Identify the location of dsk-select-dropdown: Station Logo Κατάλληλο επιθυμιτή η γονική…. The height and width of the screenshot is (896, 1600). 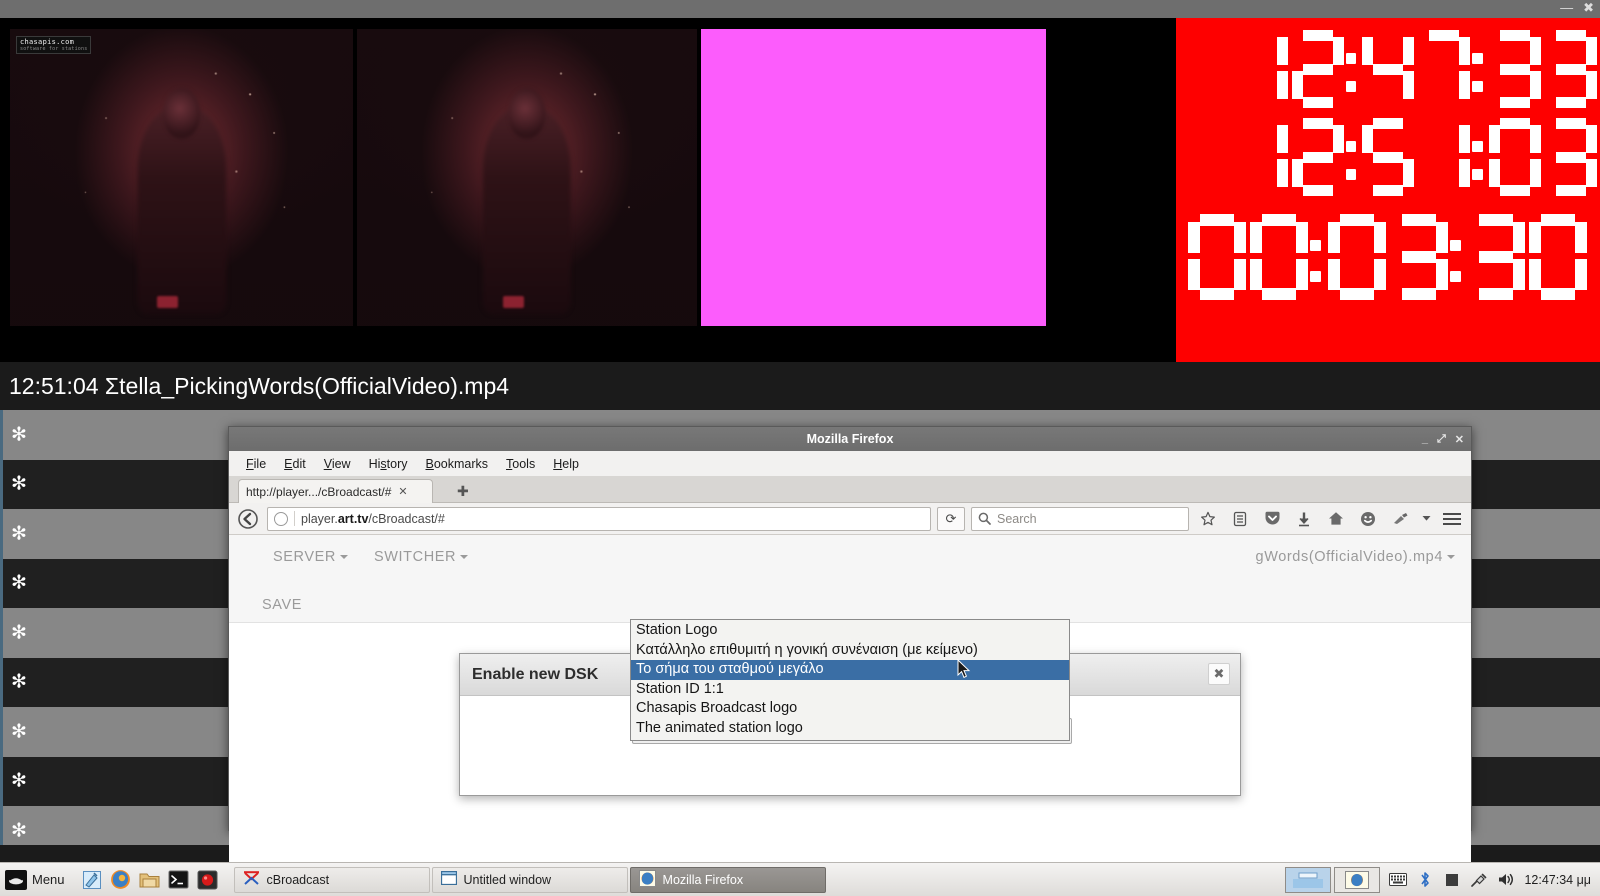
(850, 680).